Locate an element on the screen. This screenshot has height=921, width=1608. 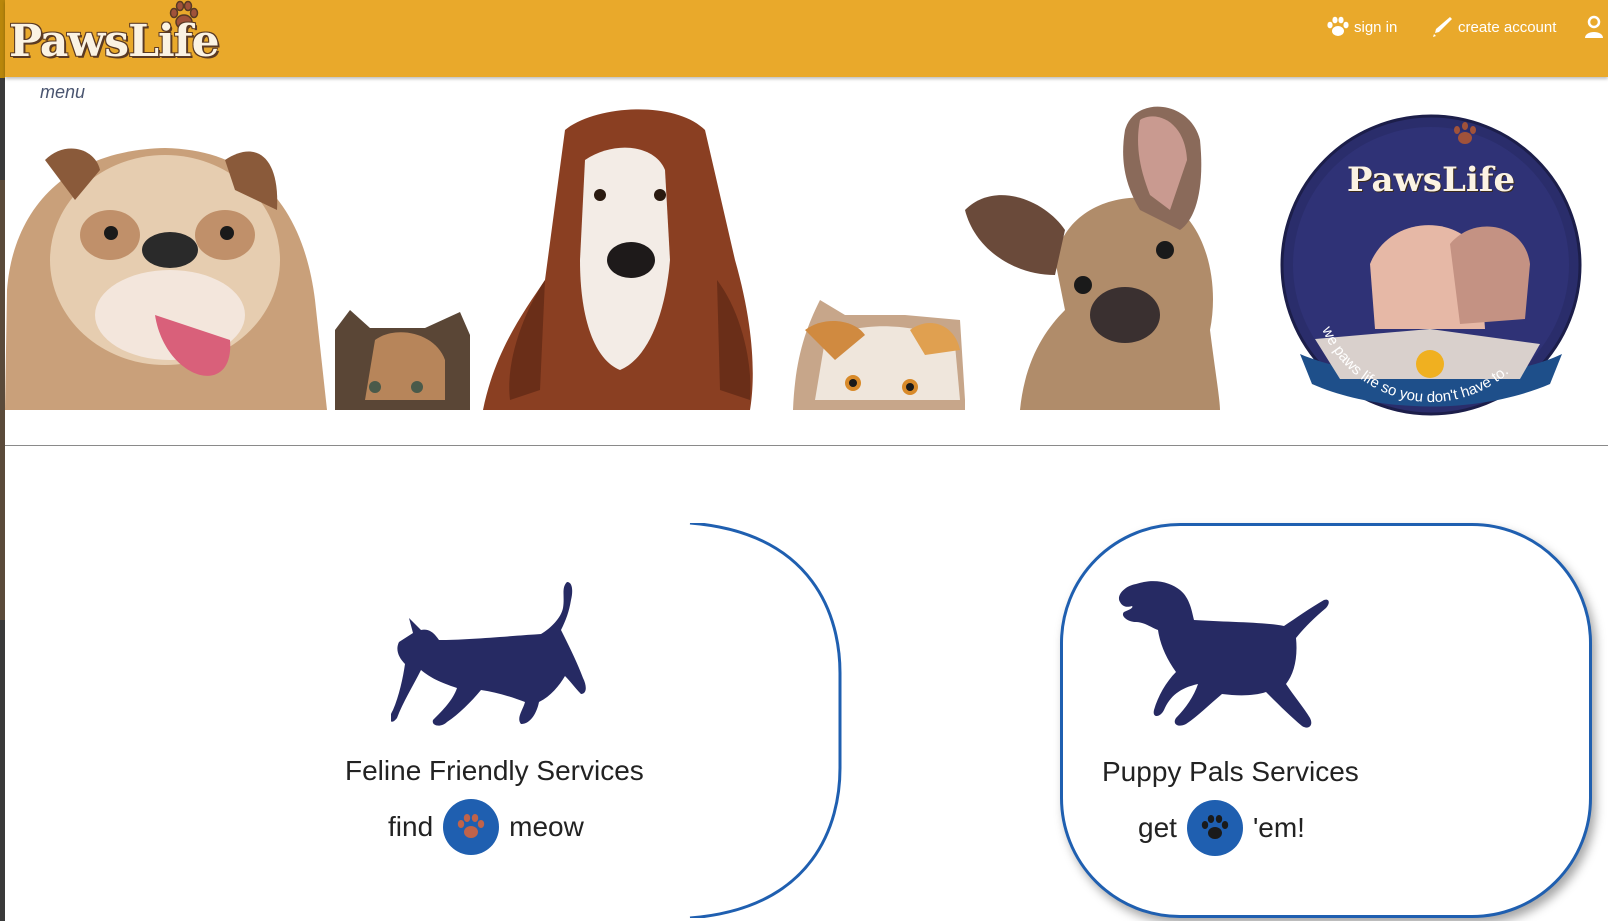
basset-hound-illustration is located at coordinates (618, 259).